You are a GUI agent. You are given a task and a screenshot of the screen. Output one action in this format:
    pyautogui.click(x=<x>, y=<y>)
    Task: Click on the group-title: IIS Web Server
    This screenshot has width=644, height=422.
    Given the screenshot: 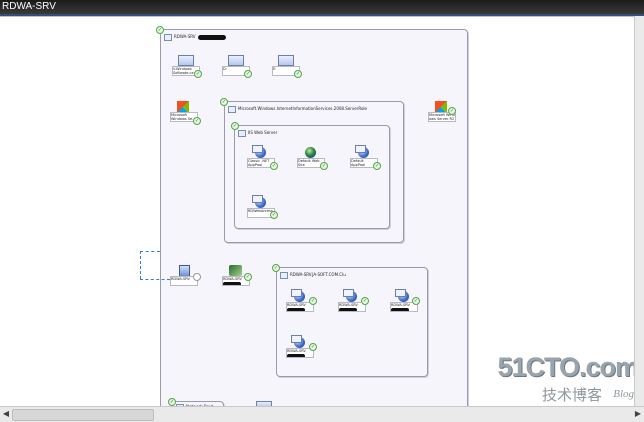 What is the action you would take?
    pyautogui.click(x=263, y=132)
    